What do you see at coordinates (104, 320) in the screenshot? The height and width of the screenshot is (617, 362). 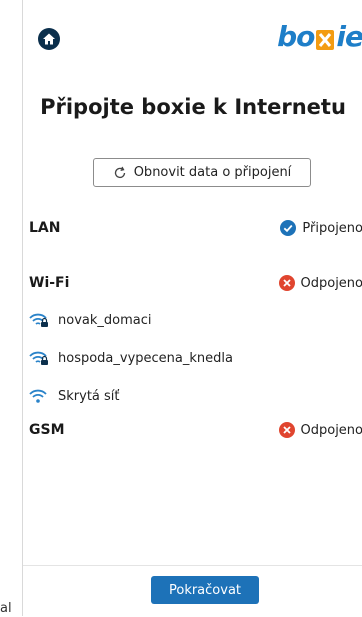 I see `wifi-network-name: novak_domaci` at bounding box center [104, 320].